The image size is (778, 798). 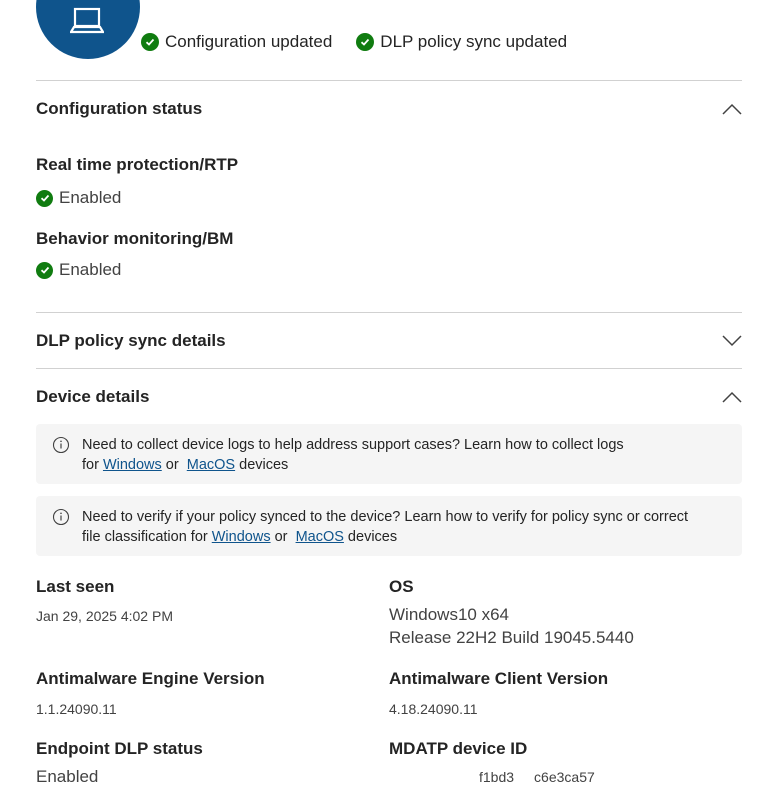 I want to click on info-text: for, so click(x=92, y=465).